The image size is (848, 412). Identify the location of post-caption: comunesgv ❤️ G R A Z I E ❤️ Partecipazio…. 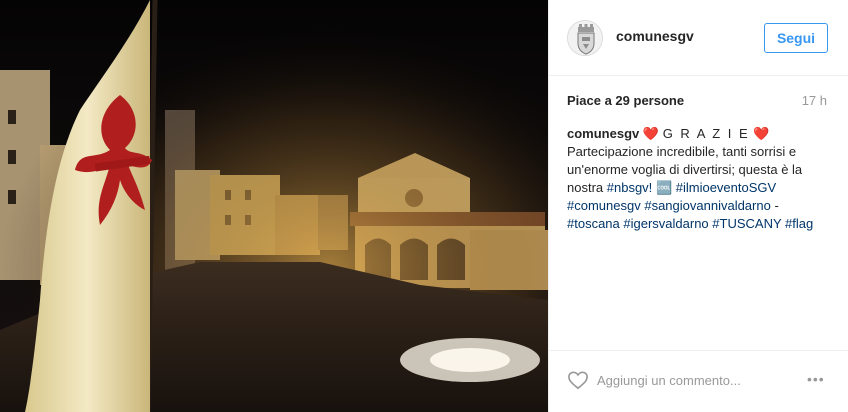
(698, 179).